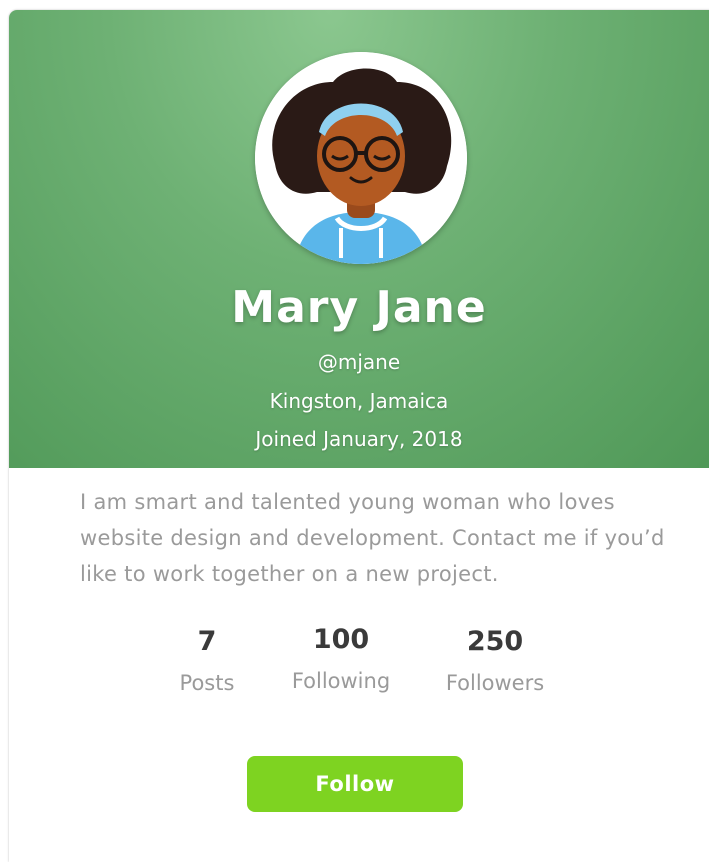 This screenshot has width=709, height=862. Describe the element at coordinates (495, 683) in the screenshot. I see `stat-followers-label: Followers` at that location.